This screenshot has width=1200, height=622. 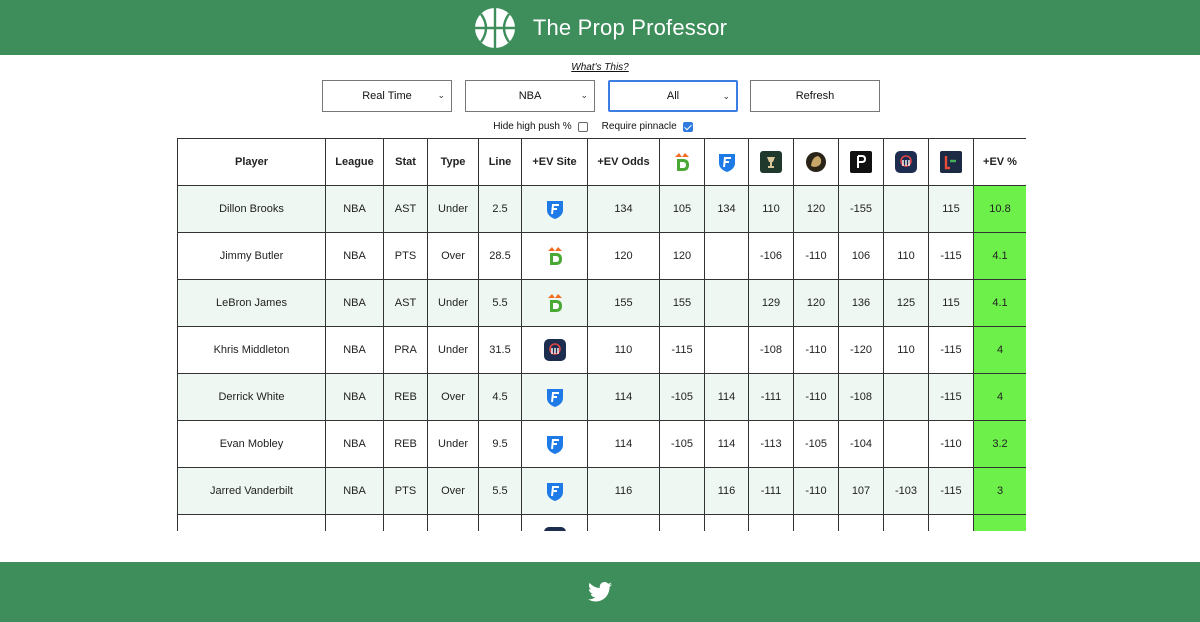 What do you see at coordinates (639, 126) in the screenshot?
I see `require-pinnacle-label: Require pinnacle` at bounding box center [639, 126].